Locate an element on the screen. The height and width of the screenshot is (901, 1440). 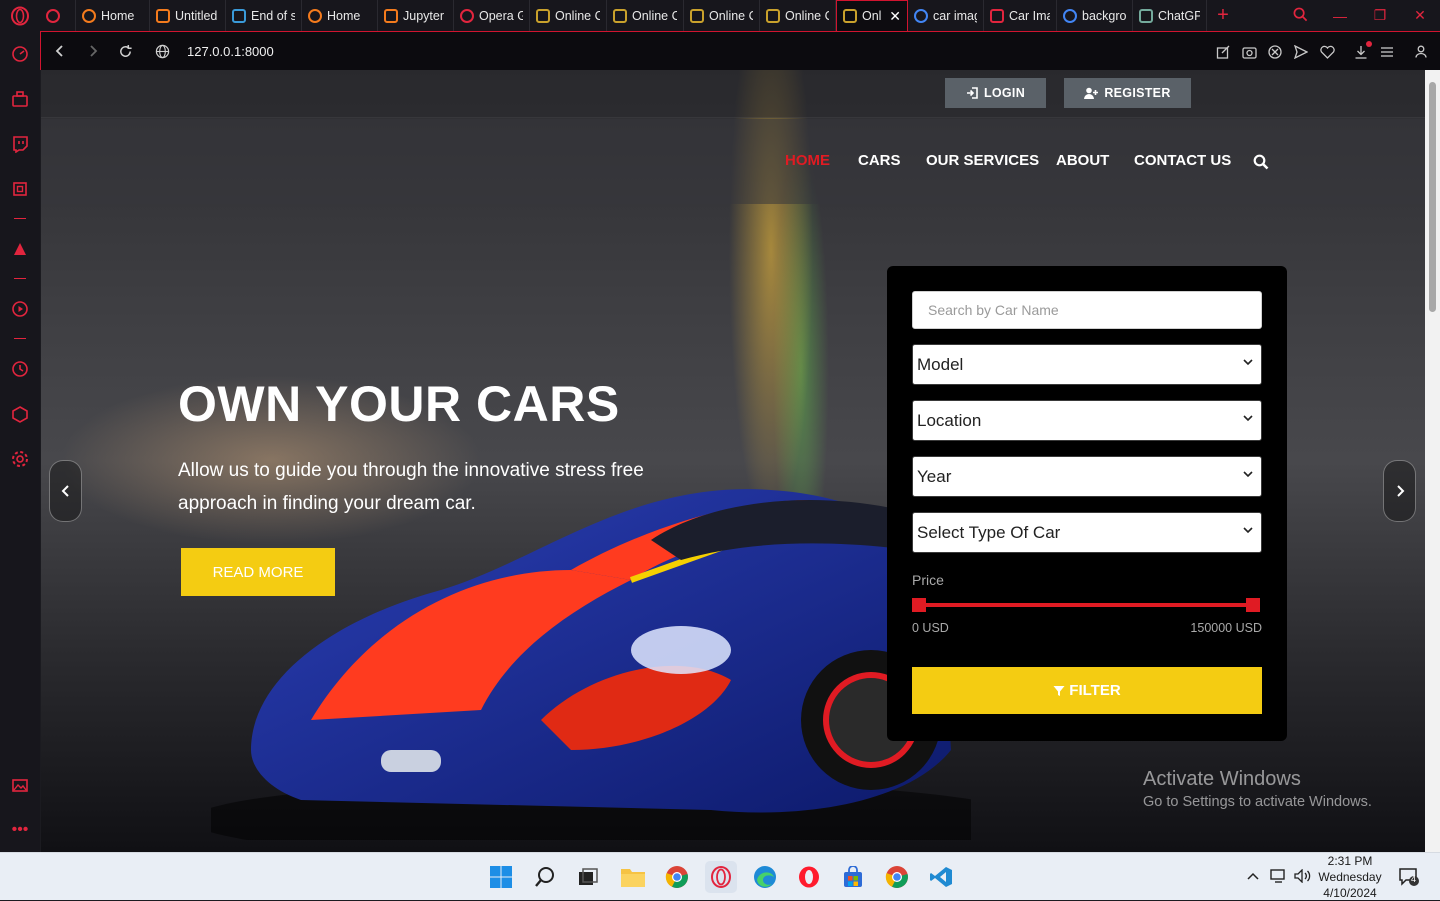
login-button: LOGIN is located at coordinates (995, 93).